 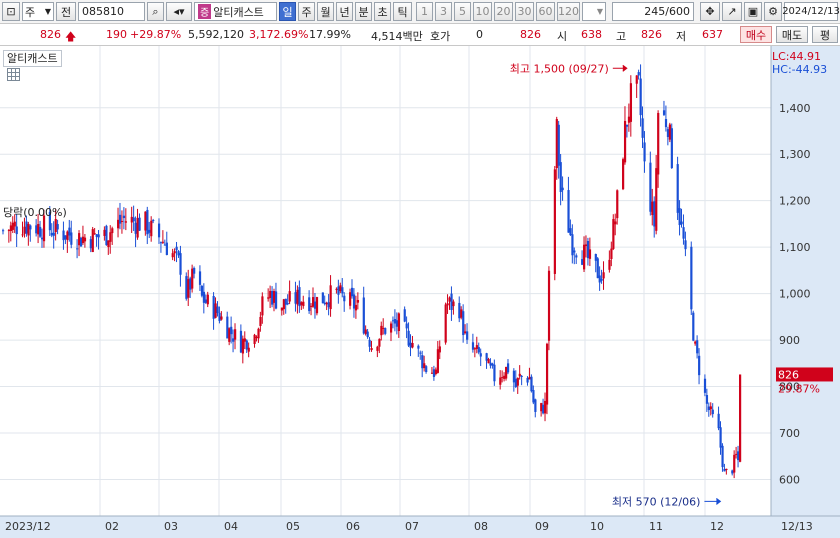 What do you see at coordinates (825, 34) in the screenshot?
I see `eval-button: 평` at bounding box center [825, 34].